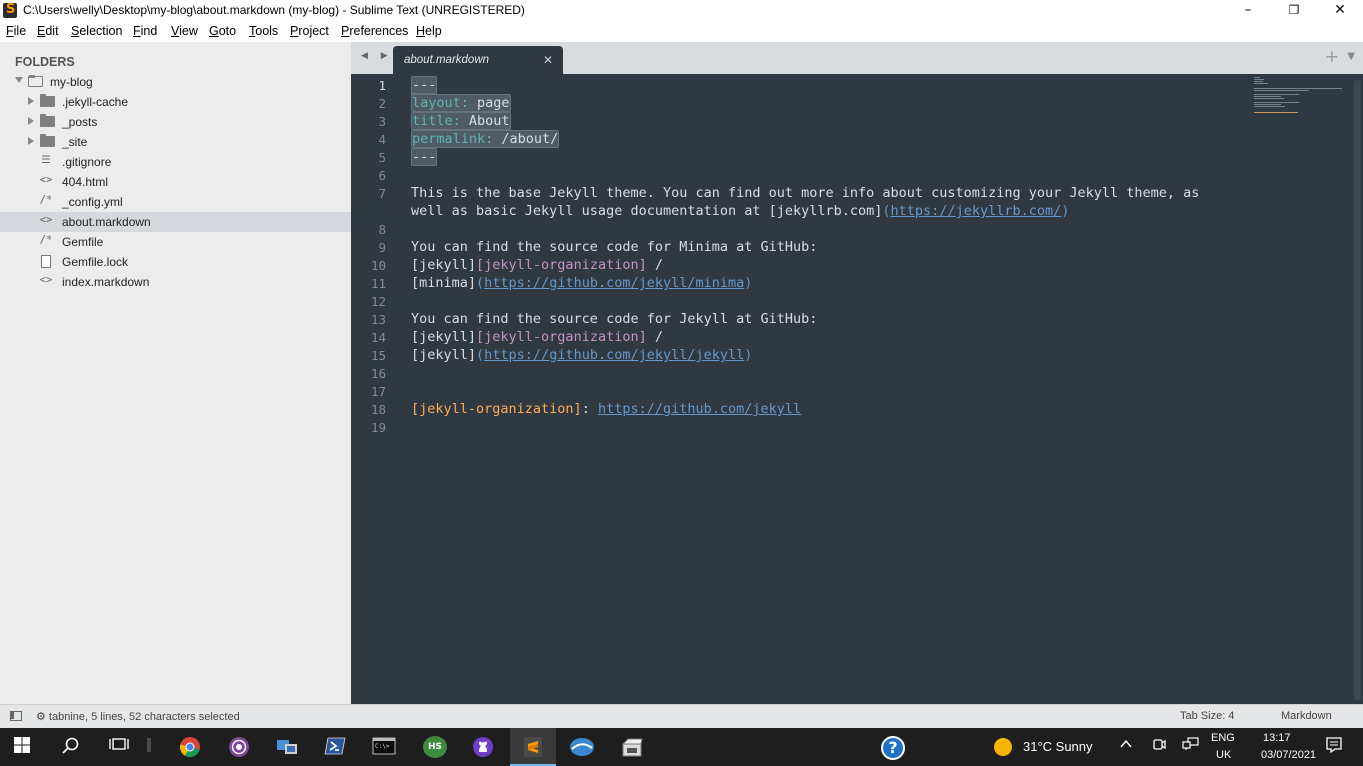 Image resolution: width=1363 pixels, height=766 pixels. Describe the element at coordinates (382, 175) in the screenshot. I see `line-number: 6` at that location.